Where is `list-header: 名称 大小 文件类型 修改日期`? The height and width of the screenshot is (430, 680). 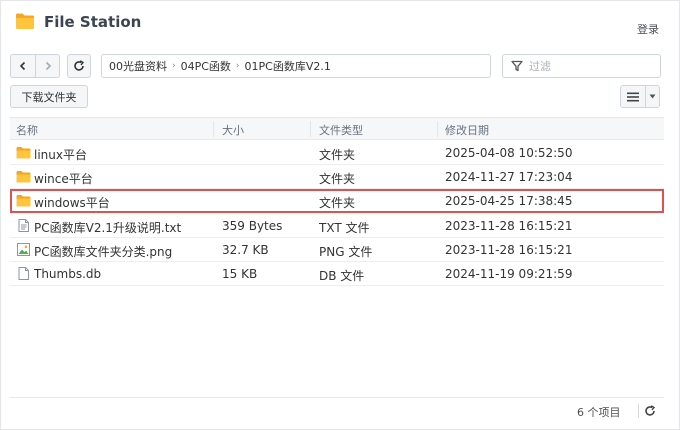
list-header: 名称 大小 文件类型 修改日期 is located at coordinates (337, 128).